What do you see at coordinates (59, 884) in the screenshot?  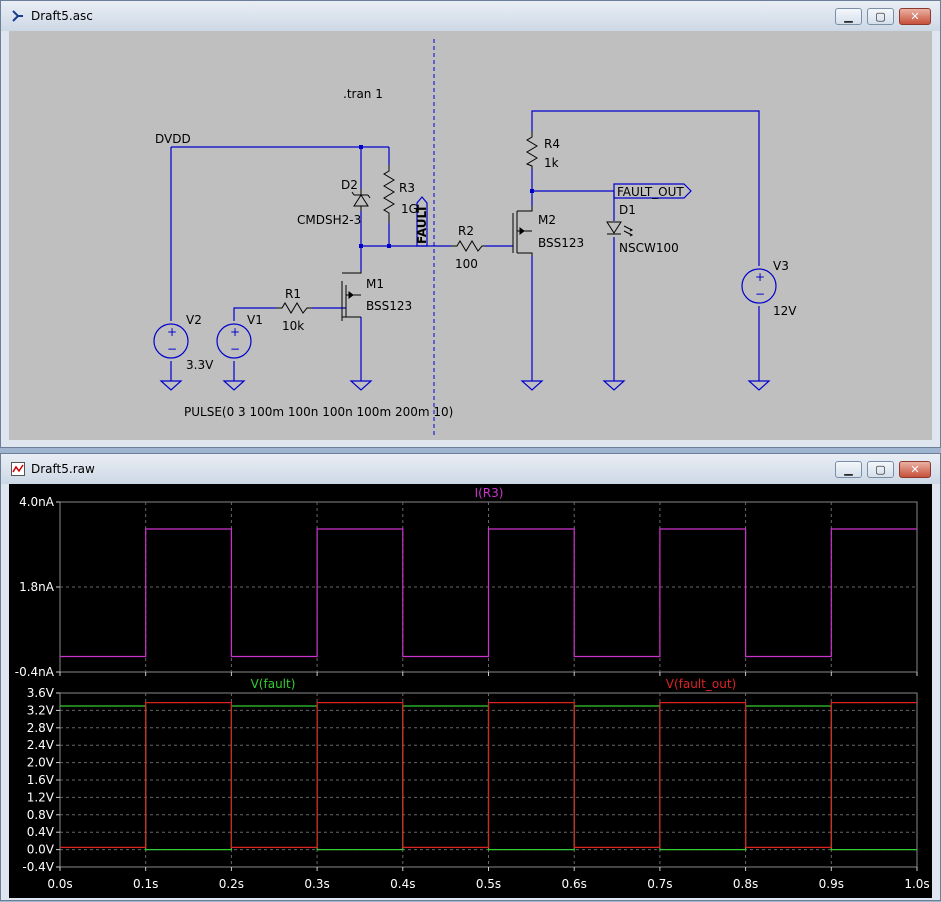 I see `x-tick-label: 0.0s` at bounding box center [59, 884].